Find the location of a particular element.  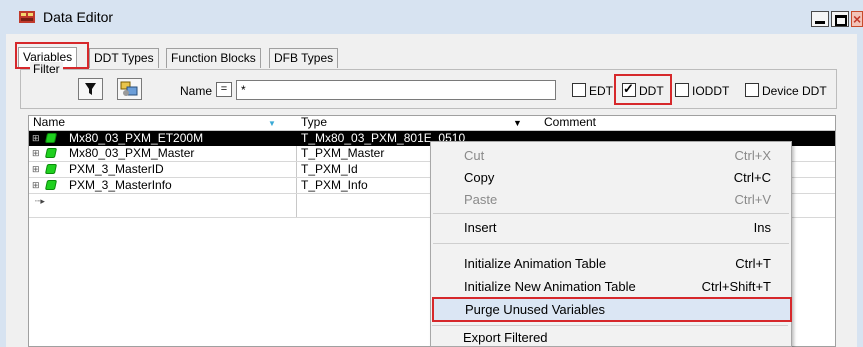

ioddt-checkbox-label: IODDT is located at coordinates (711, 91).